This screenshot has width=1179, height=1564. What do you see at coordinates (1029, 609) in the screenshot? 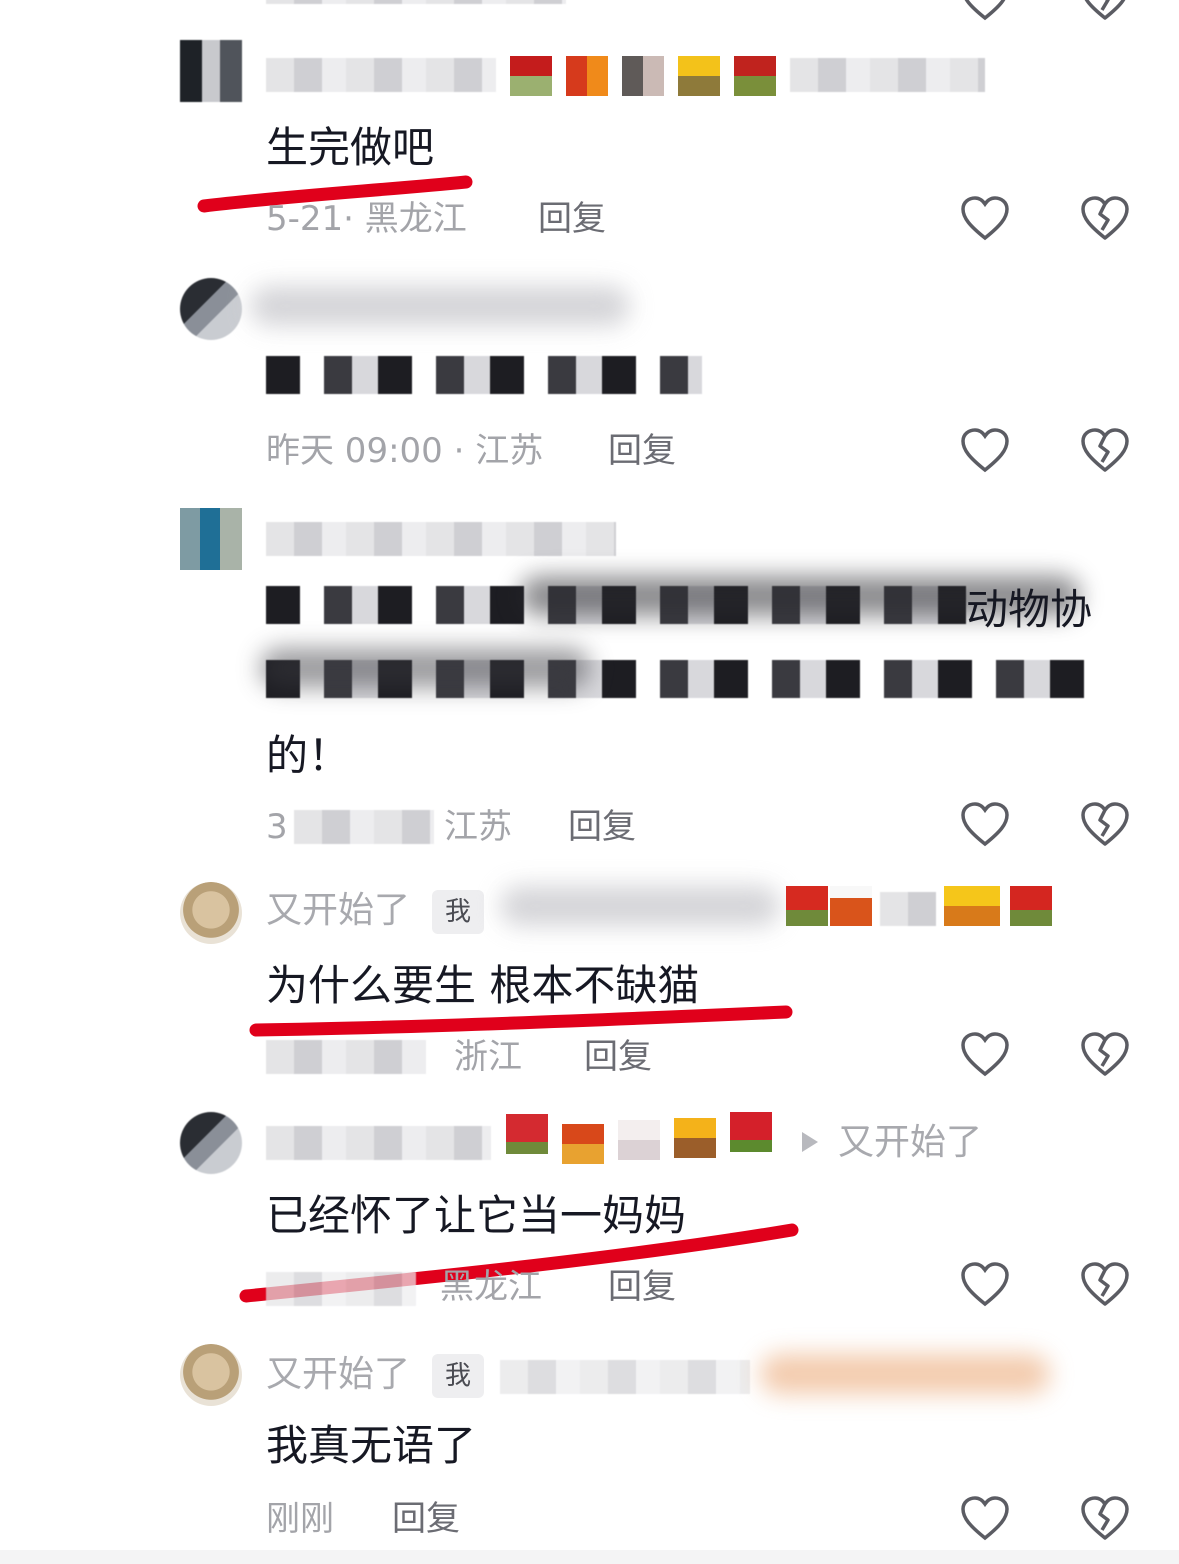
I see `comment-text-fragment: 动物协` at bounding box center [1029, 609].